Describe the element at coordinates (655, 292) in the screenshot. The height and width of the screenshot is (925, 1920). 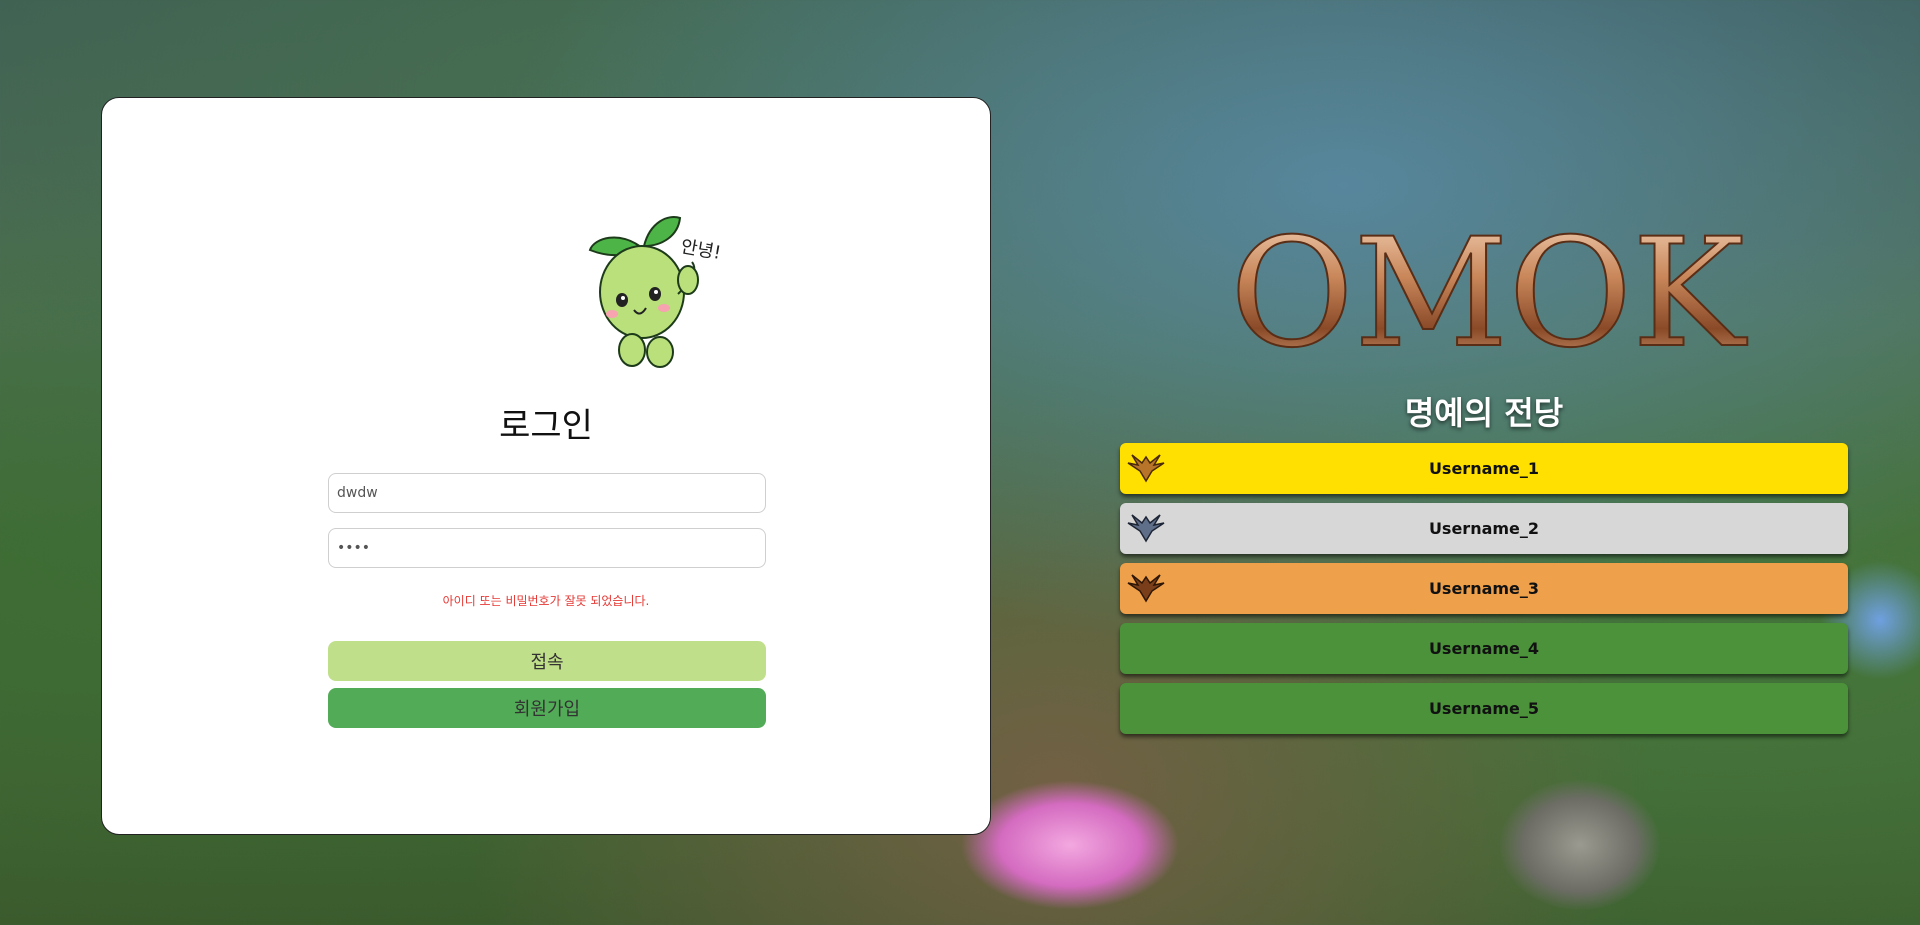
I see `mascot-image: 안녕!` at that location.